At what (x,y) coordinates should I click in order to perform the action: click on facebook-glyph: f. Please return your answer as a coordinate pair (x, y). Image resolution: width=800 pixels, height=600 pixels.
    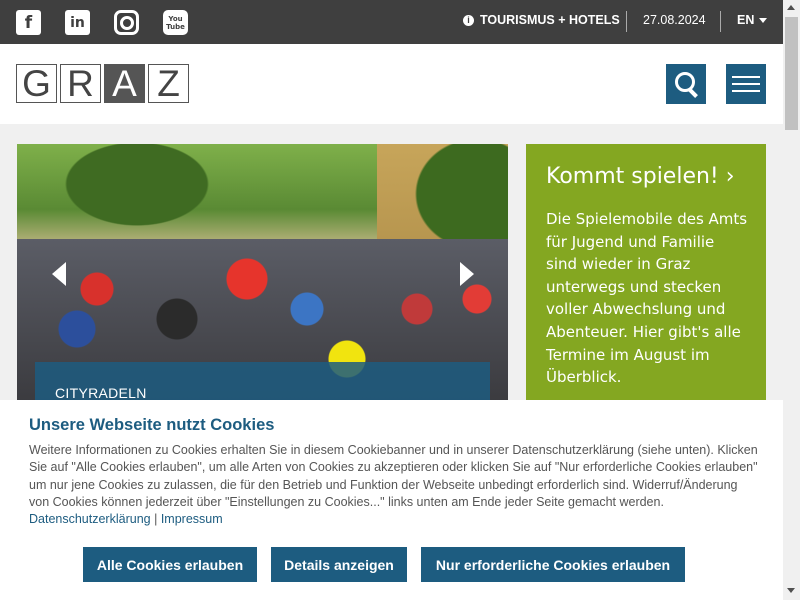
    Looking at the image, I should click on (28, 22).